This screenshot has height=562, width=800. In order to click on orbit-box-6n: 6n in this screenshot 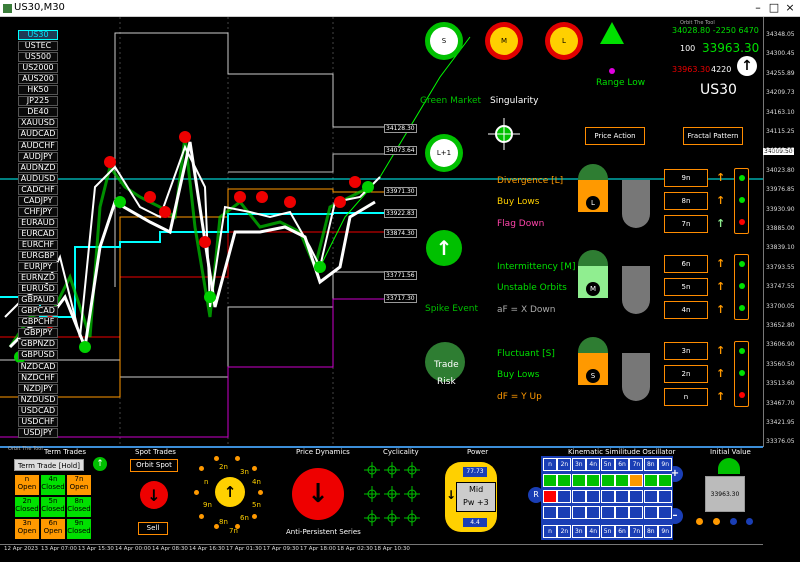, I will do `click(686, 264)`.